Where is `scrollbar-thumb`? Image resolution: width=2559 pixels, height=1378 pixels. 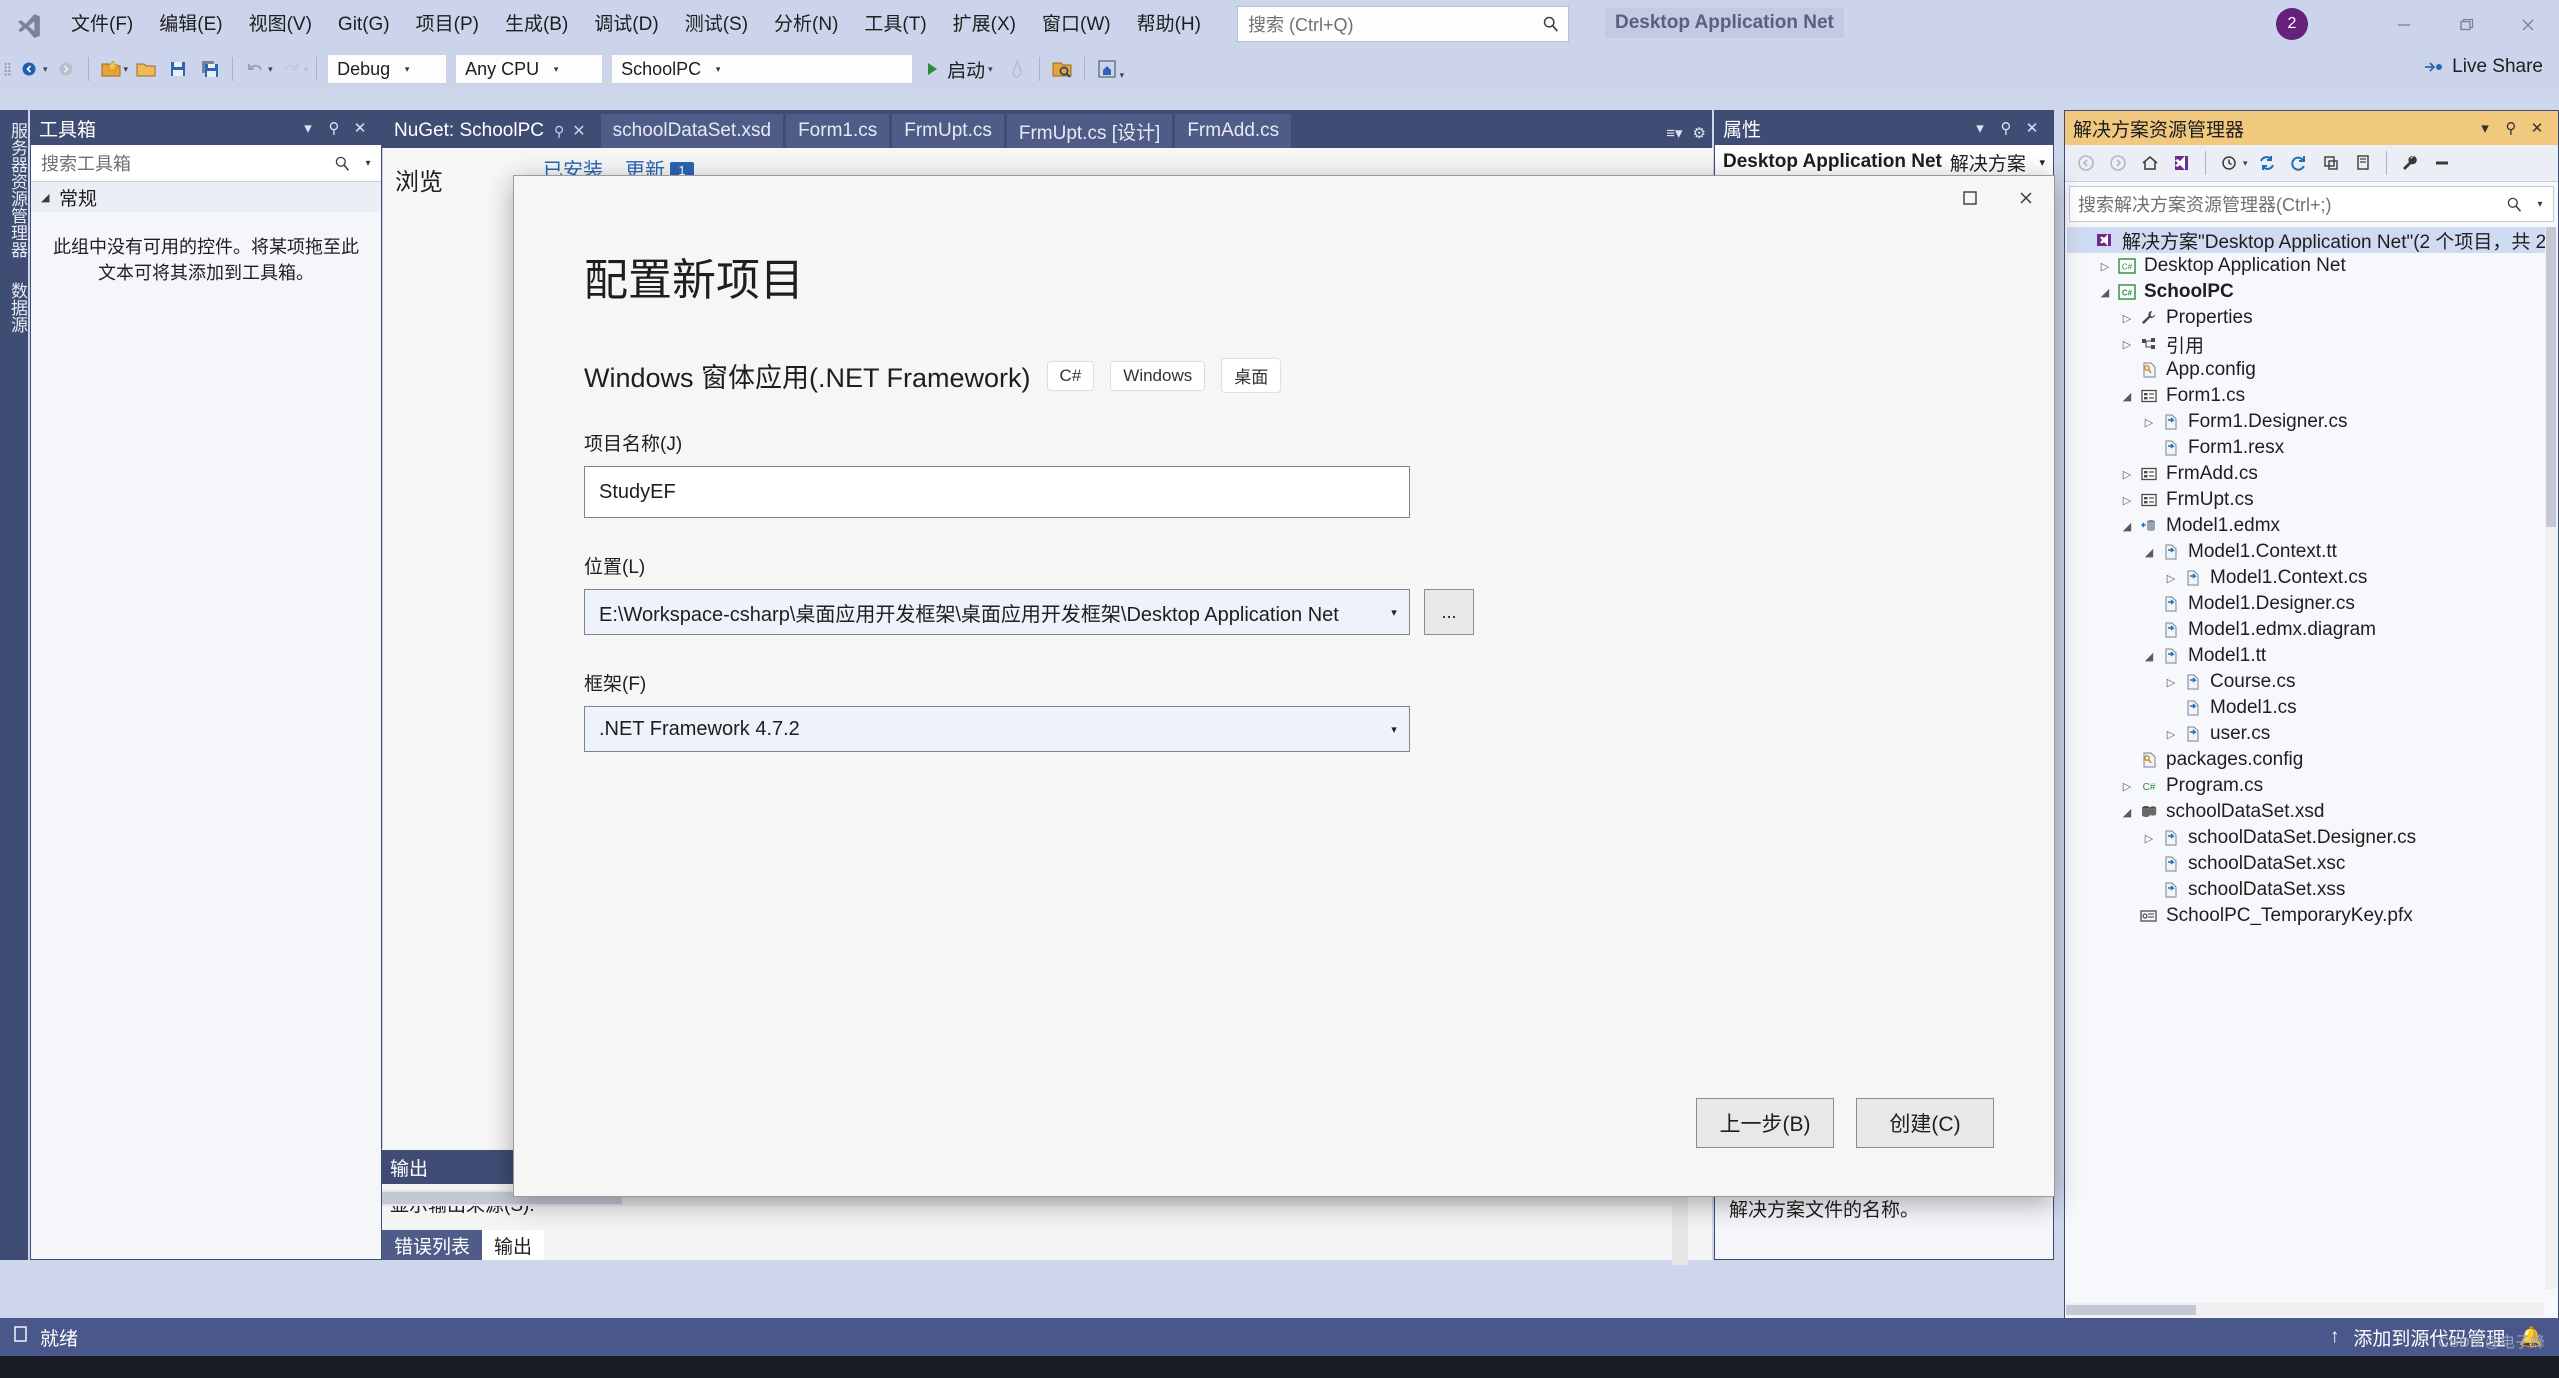
scrollbar-thumb is located at coordinates (2551, 377).